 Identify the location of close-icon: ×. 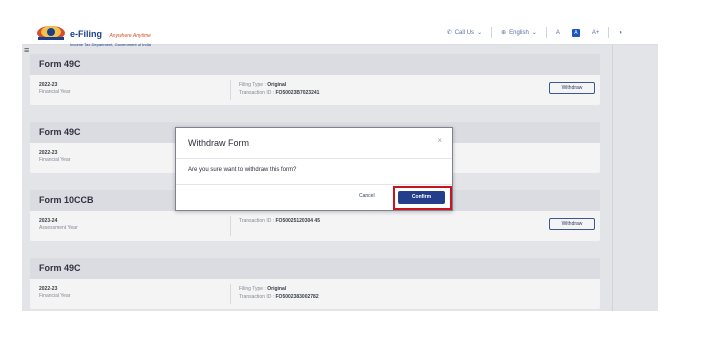
(439, 140).